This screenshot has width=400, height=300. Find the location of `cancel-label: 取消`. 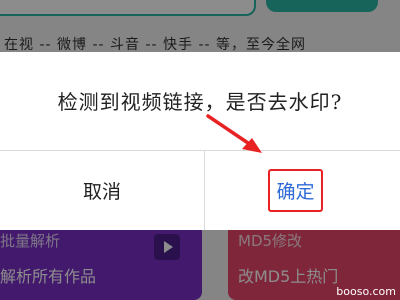

cancel-label: 取消 is located at coordinates (101, 192).